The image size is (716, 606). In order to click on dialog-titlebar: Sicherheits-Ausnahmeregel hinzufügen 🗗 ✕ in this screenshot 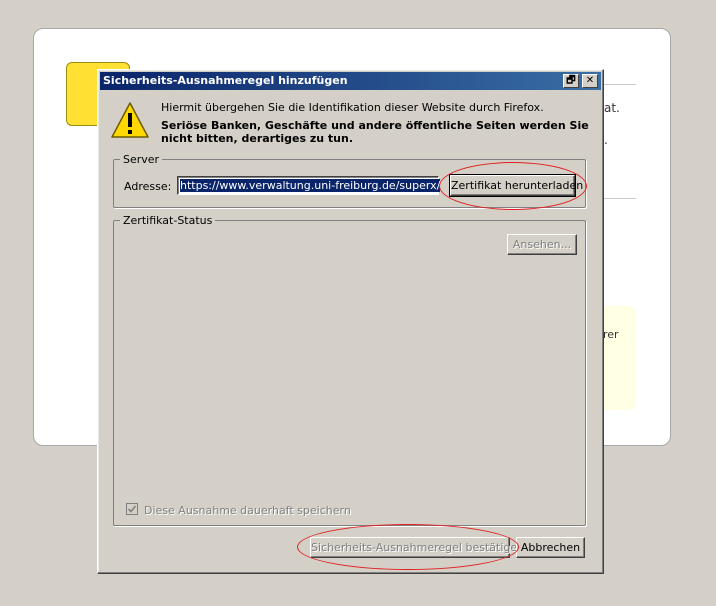, I will do `click(350, 81)`.